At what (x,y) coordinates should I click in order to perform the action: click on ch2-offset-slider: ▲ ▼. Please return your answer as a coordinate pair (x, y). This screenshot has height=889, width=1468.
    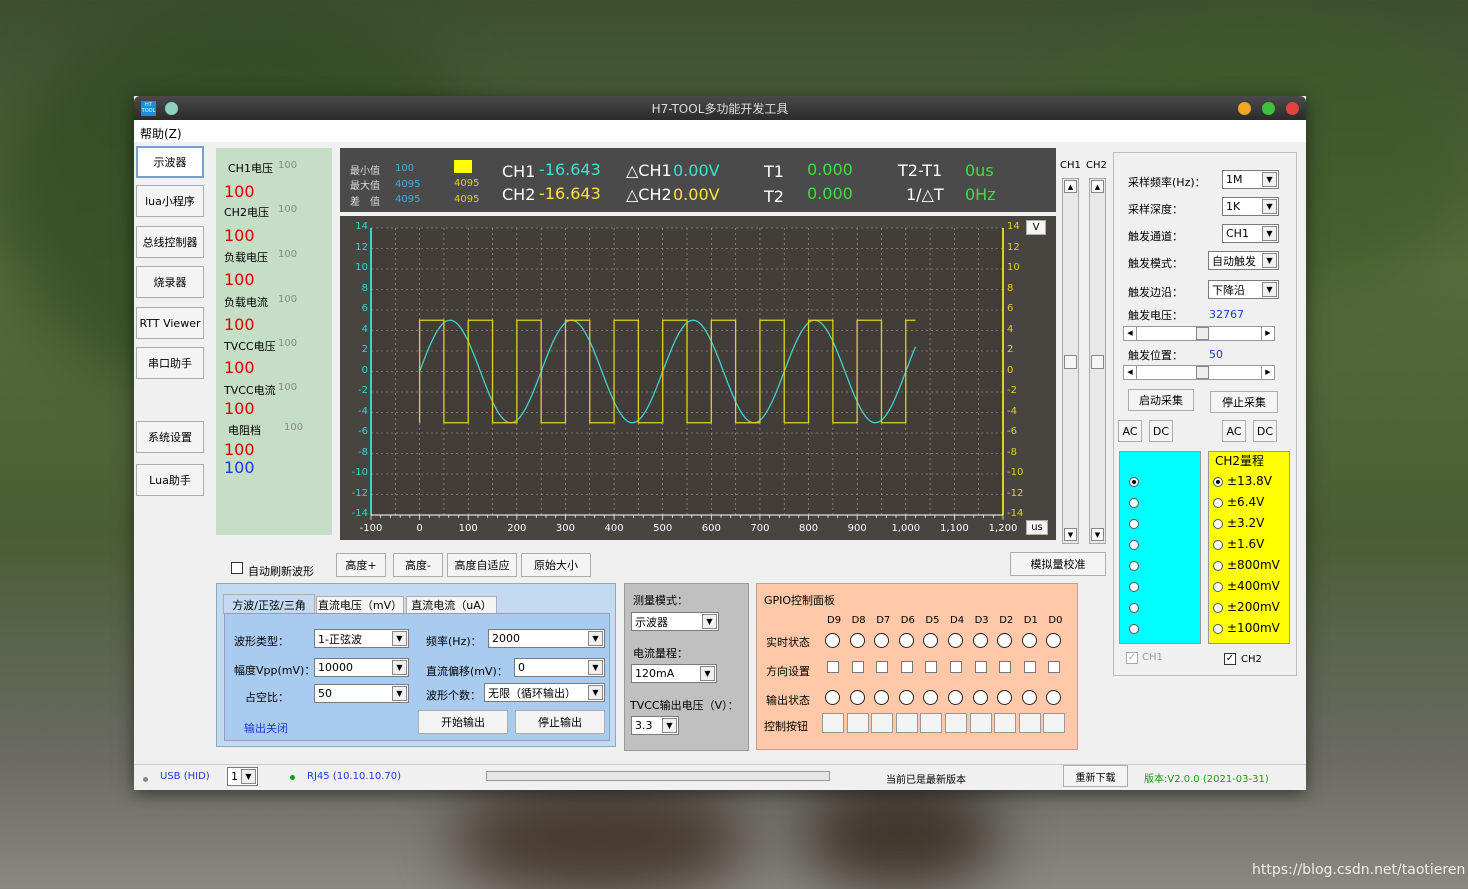
    Looking at the image, I should click on (1097, 361).